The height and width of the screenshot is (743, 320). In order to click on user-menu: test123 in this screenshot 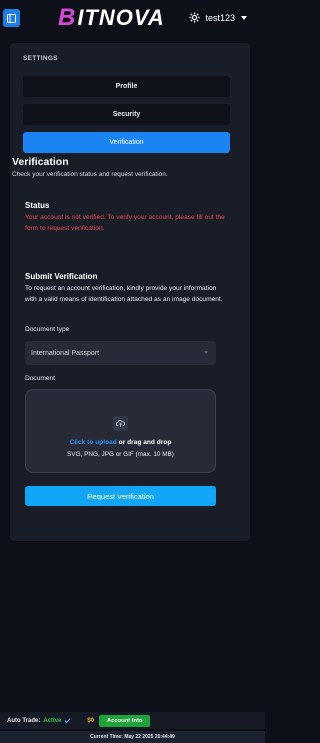, I will do `click(218, 17)`.